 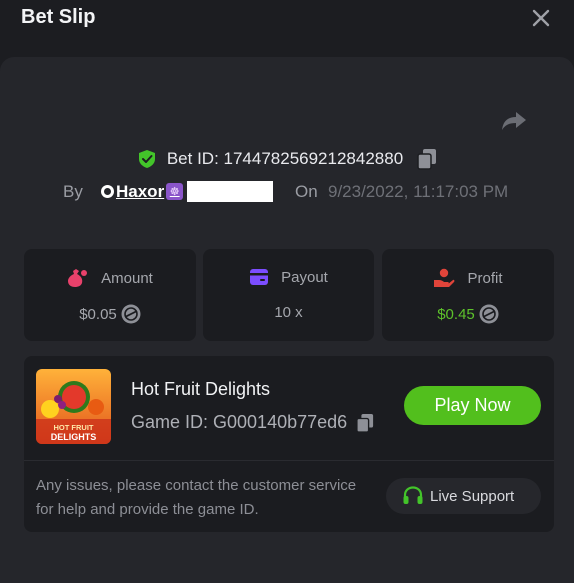 I want to click on game-id-text: Game ID: G000140b77ed6, so click(x=239, y=422).